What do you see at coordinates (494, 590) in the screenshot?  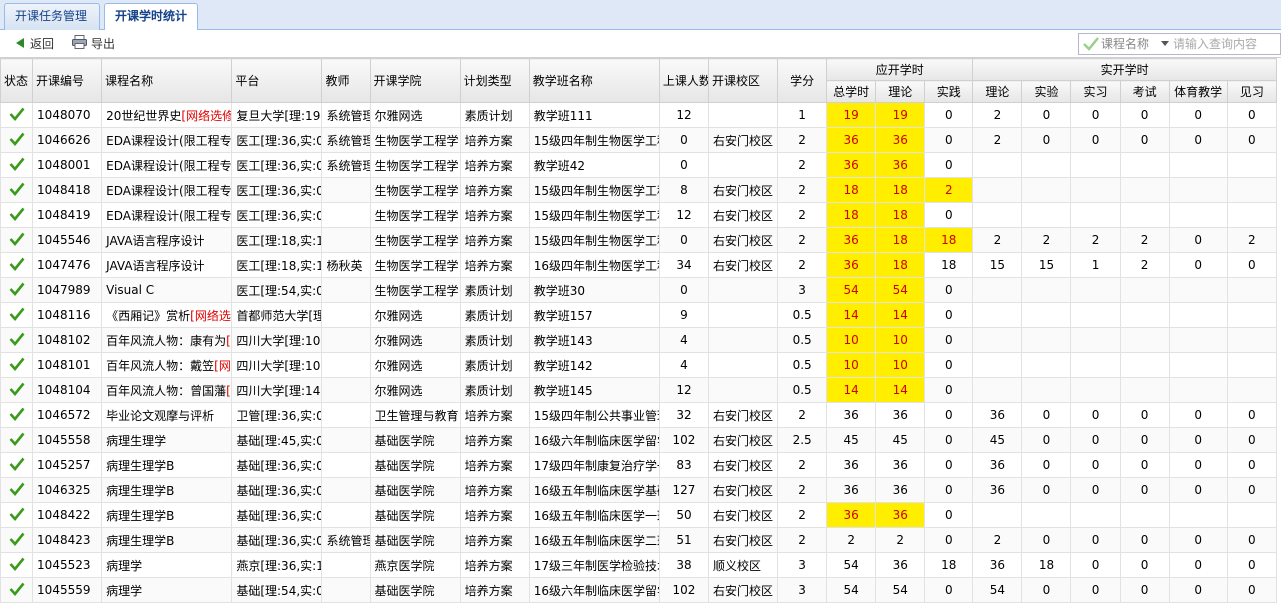 I see `plan-type-cell: 培养方案` at bounding box center [494, 590].